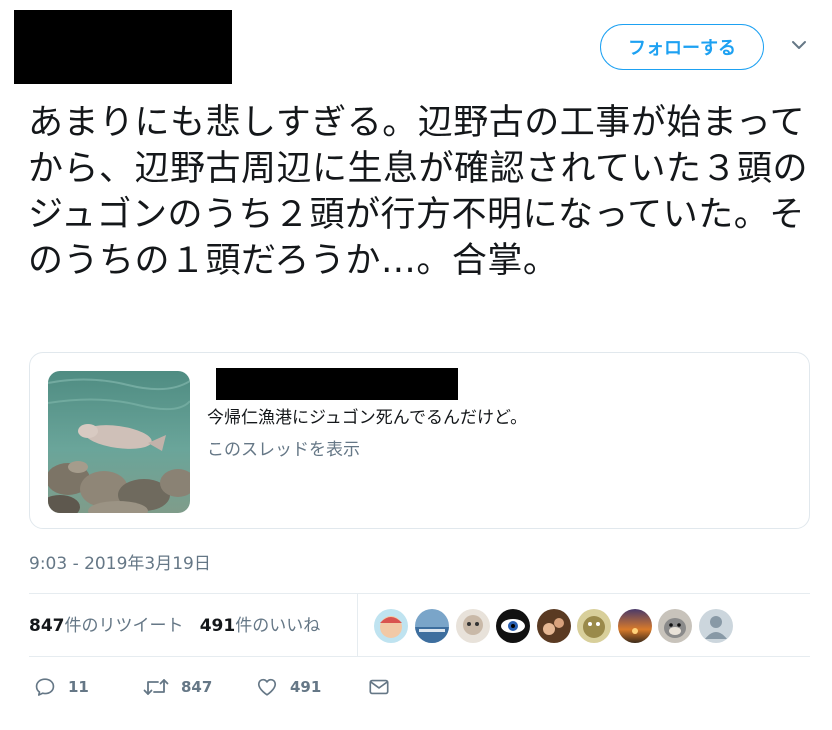  Describe the element at coordinates (124, 626) in the screenshot. I see `retweets-label: 件のリツイート` at that location.